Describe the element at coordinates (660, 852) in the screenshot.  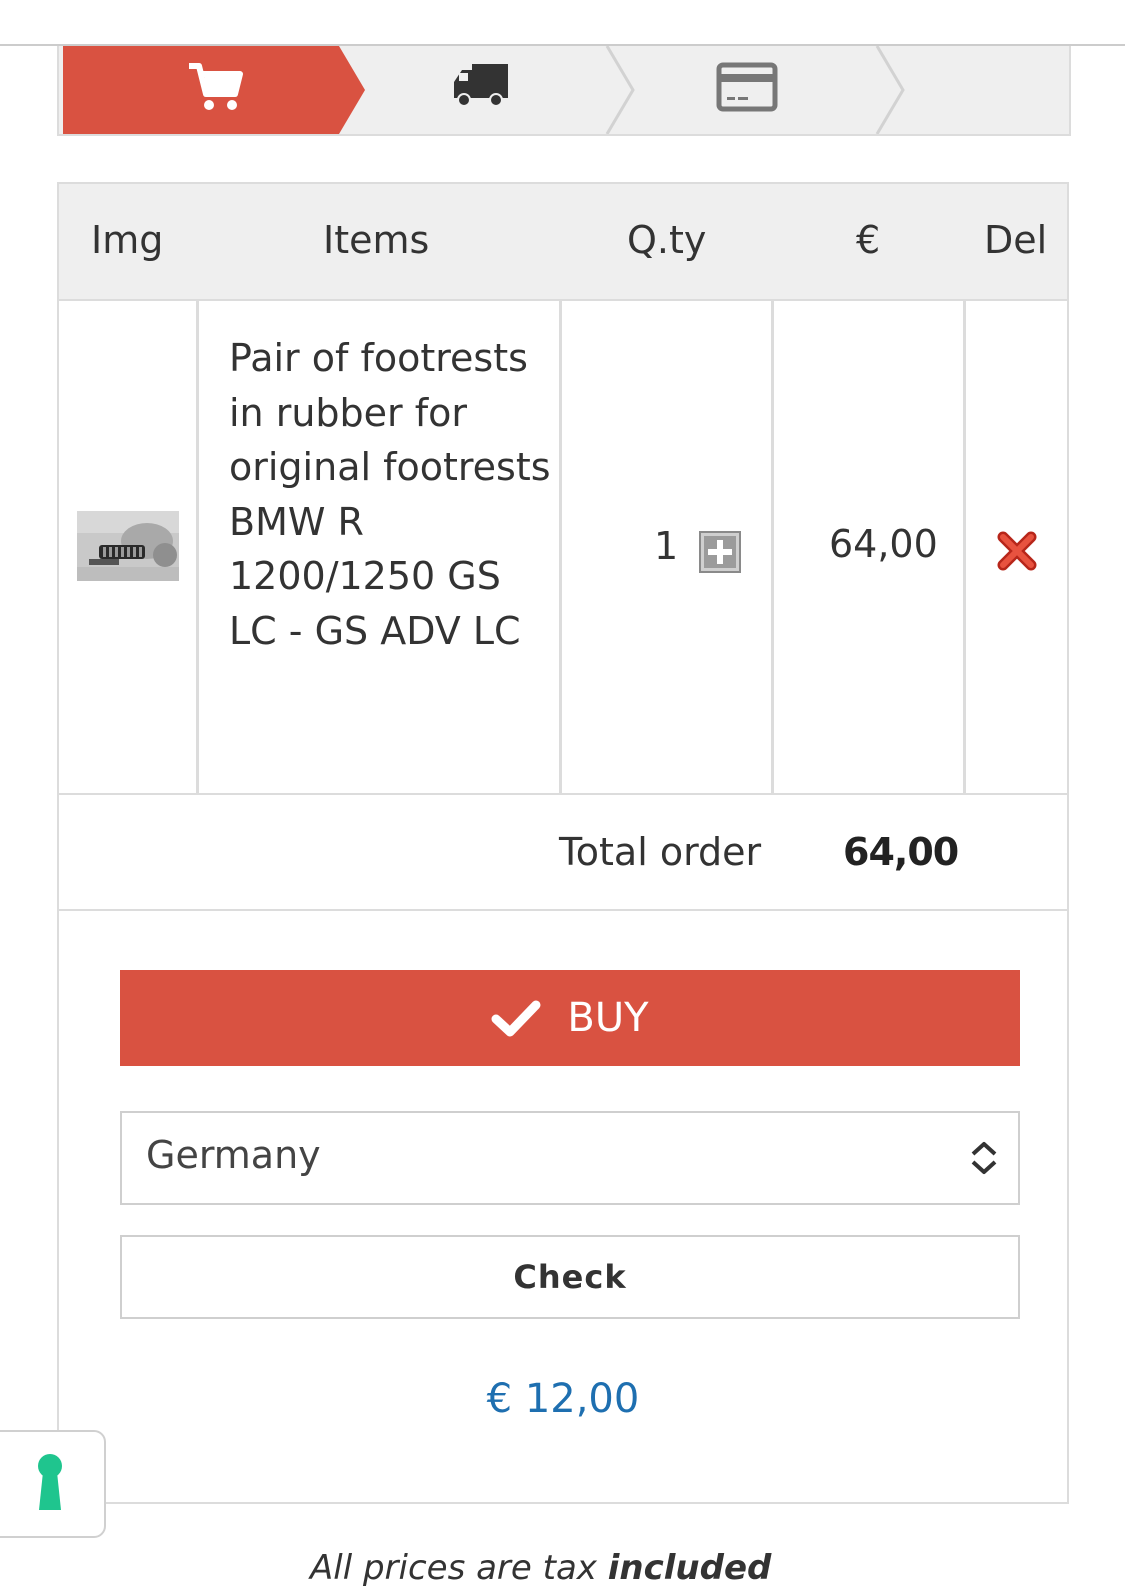
I see `total-order-label: Total order` at that location.